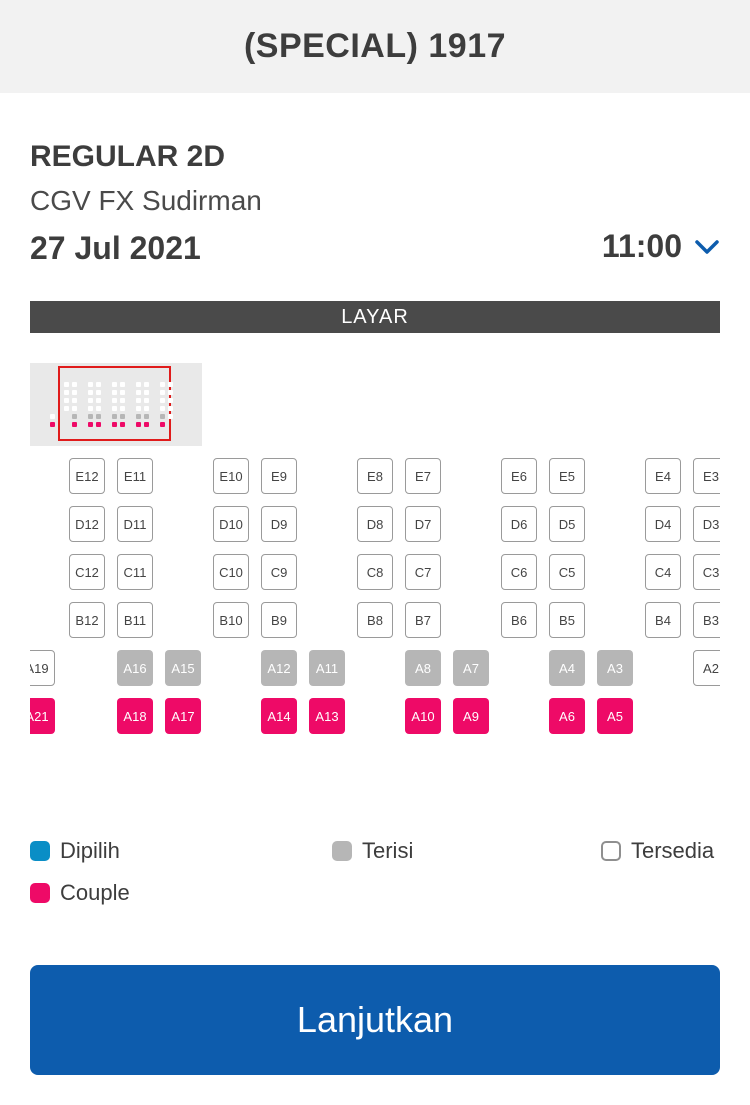 This screenshot has width=750, height=1105. I want to click on seat-b11: B11, so click(135, 620).